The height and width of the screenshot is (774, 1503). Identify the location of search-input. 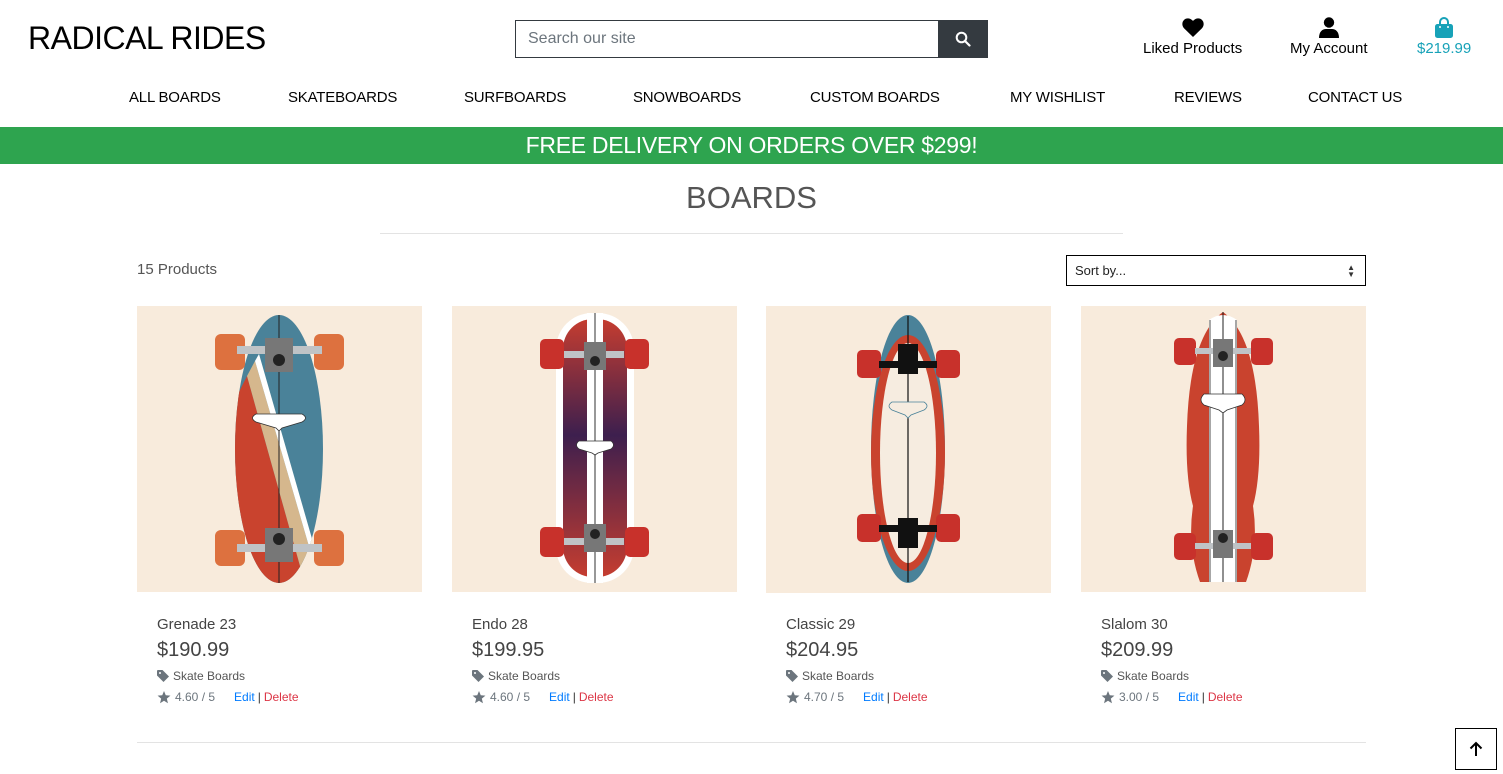
(726, 39).